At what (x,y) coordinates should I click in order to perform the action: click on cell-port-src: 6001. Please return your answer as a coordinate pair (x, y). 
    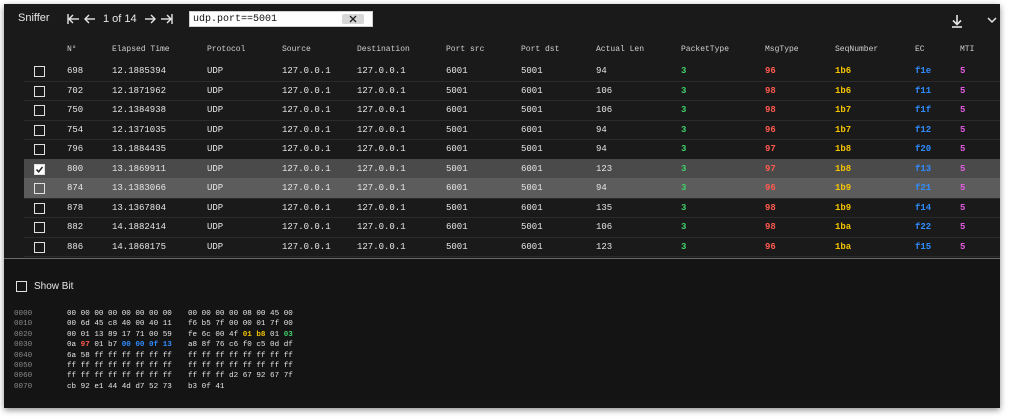
    Looking at the image, I should click on (457, 71).